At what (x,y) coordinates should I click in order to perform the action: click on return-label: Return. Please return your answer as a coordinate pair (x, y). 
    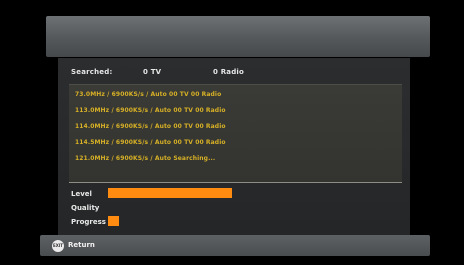
    Looking at the image, I should click on (81, 245).